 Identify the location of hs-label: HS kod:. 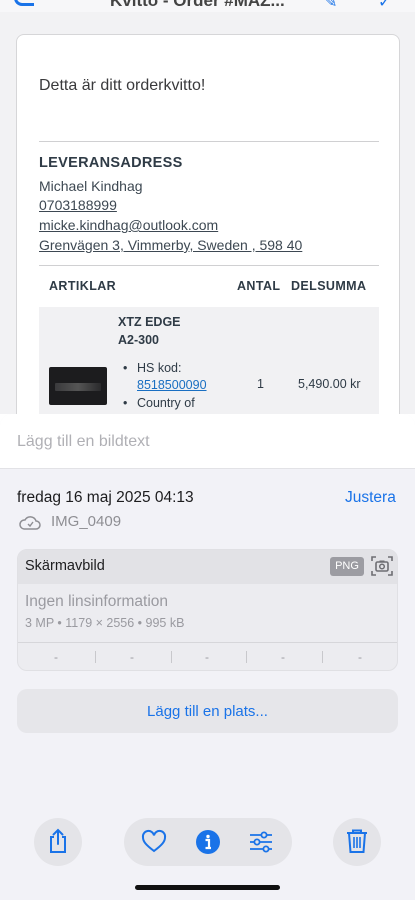
(159, 368).